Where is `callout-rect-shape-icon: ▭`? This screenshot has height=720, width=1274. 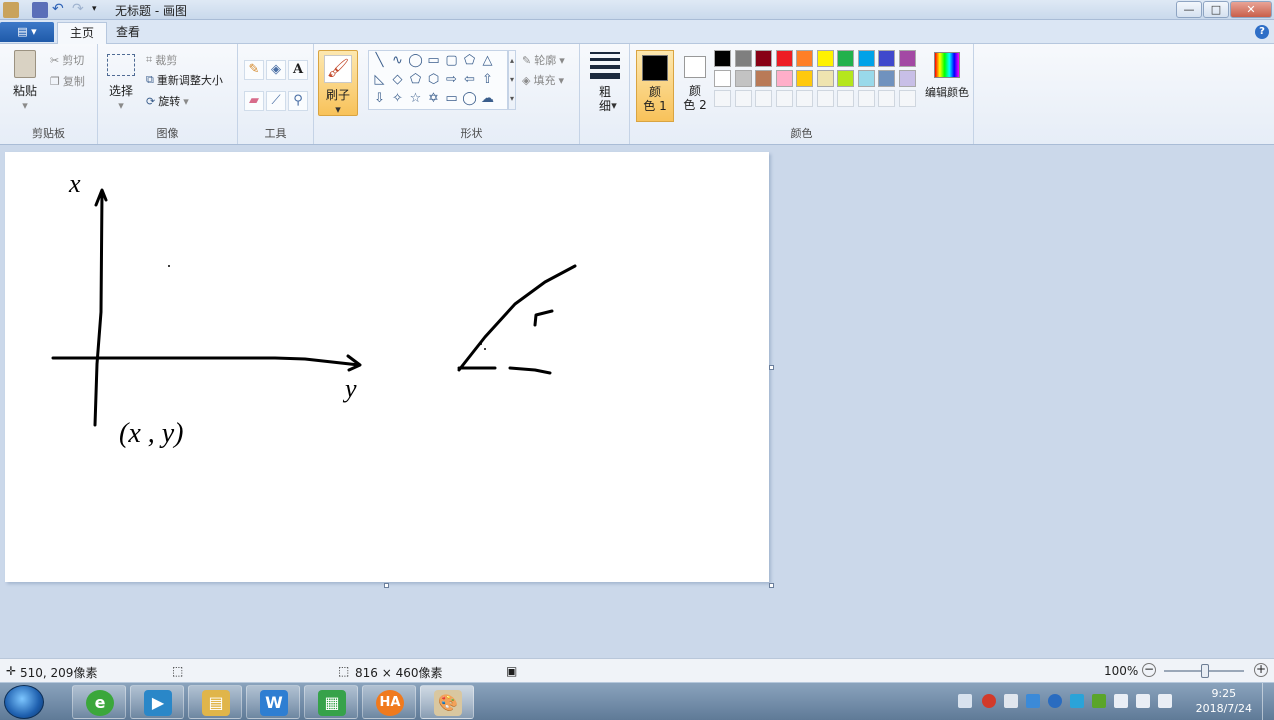
callout-rect-shape-icon: ▭ is located at coordinates (451, 99).